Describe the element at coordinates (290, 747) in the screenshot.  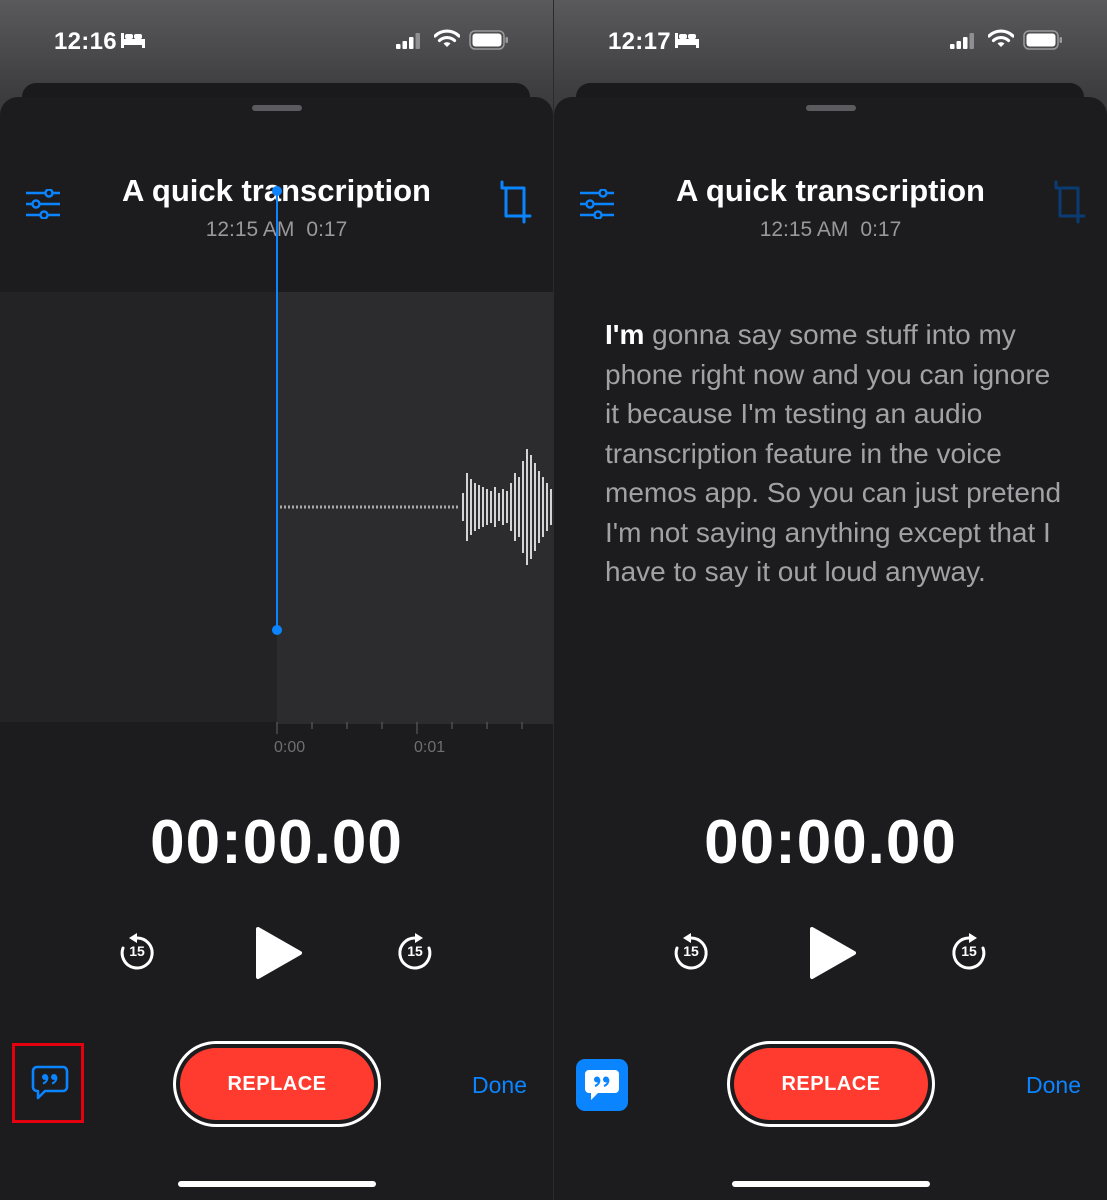
I see `timeline-label-start: 0:00` at that location.